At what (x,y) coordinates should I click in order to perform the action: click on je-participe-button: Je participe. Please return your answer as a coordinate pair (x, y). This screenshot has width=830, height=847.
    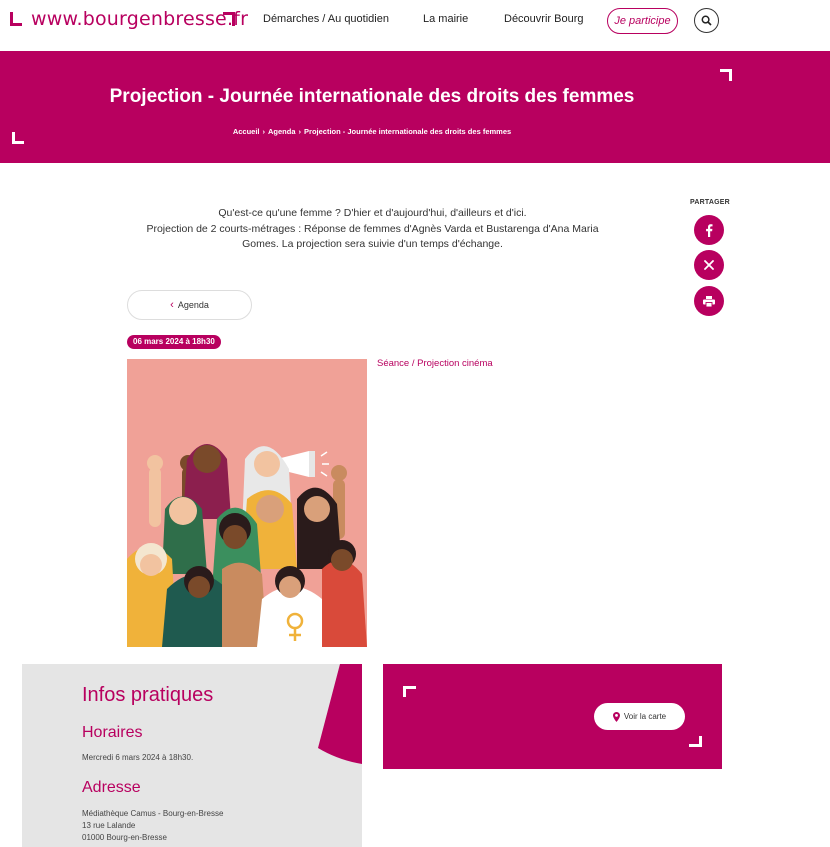
    Looking at the image, I should click on (642, 21).